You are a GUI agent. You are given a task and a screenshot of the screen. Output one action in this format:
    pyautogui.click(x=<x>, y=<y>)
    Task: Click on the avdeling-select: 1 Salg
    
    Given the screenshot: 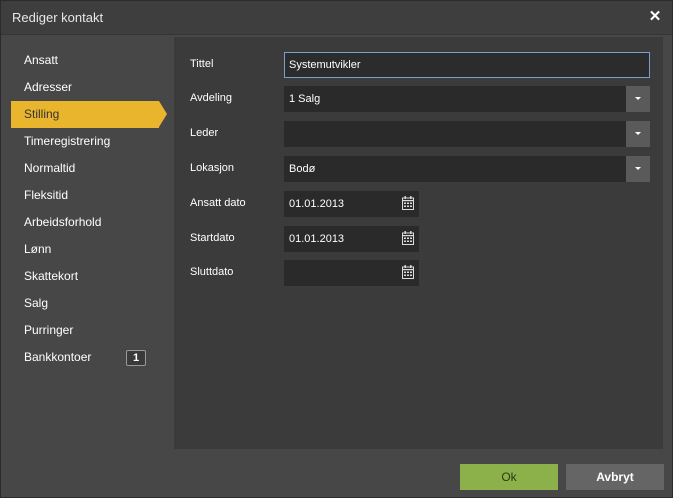 What is the action you would take?
    pyautogui.click(x=467, y=99)
    